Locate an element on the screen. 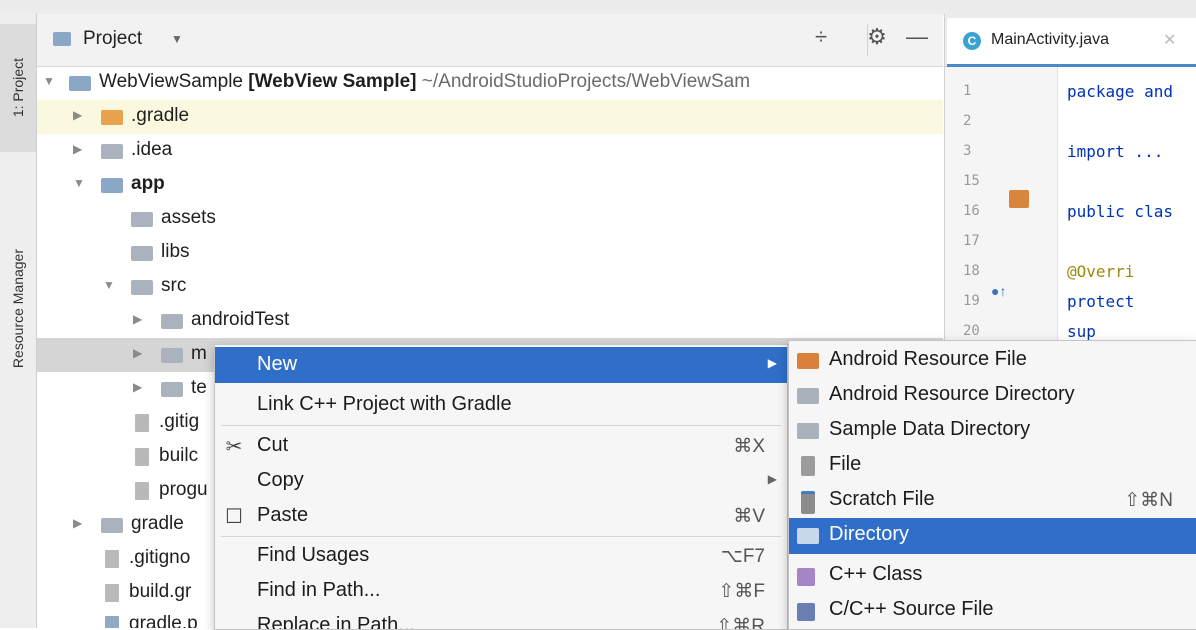 Image resolution: width=1196 pixels, height=630 pixels. tree-item-idea: ▶ .idea is located at coordinates (490, 151).